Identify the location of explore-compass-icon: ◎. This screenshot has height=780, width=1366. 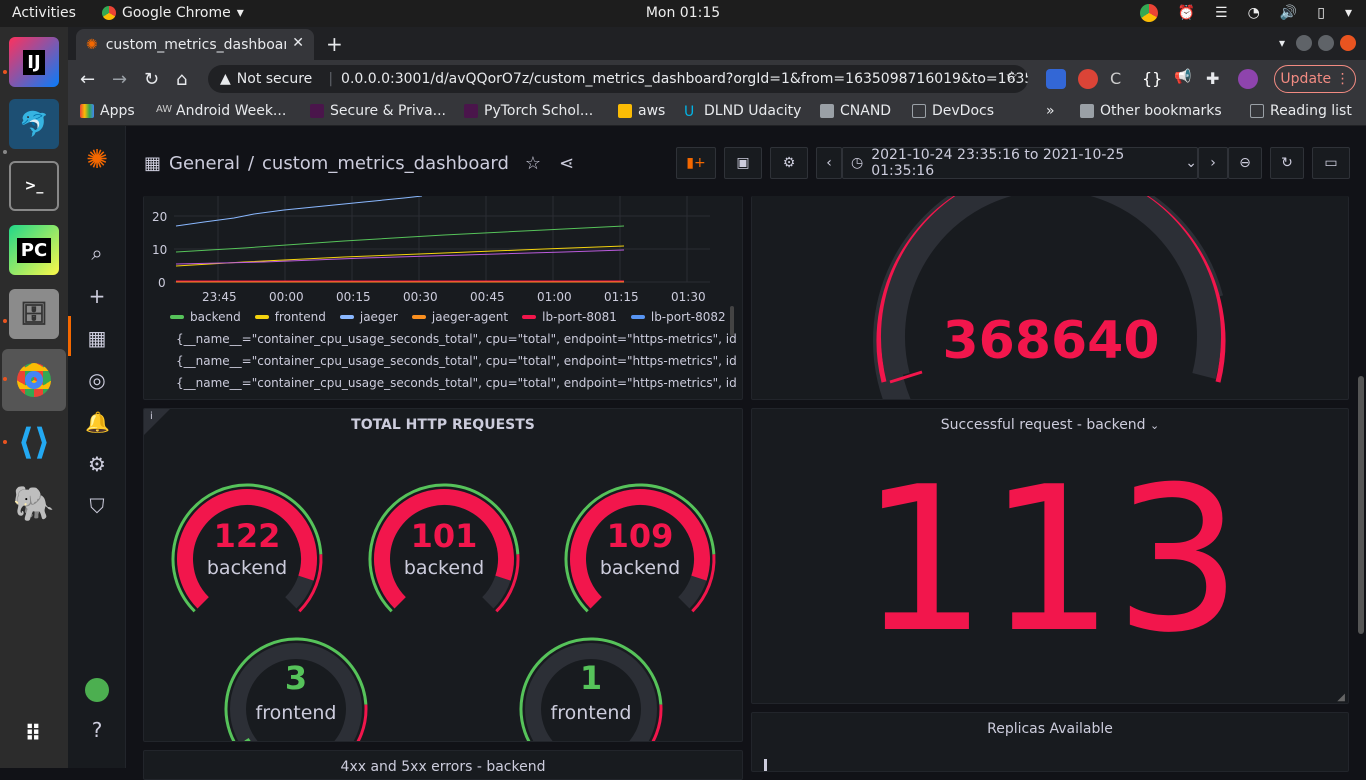
(97, 380).